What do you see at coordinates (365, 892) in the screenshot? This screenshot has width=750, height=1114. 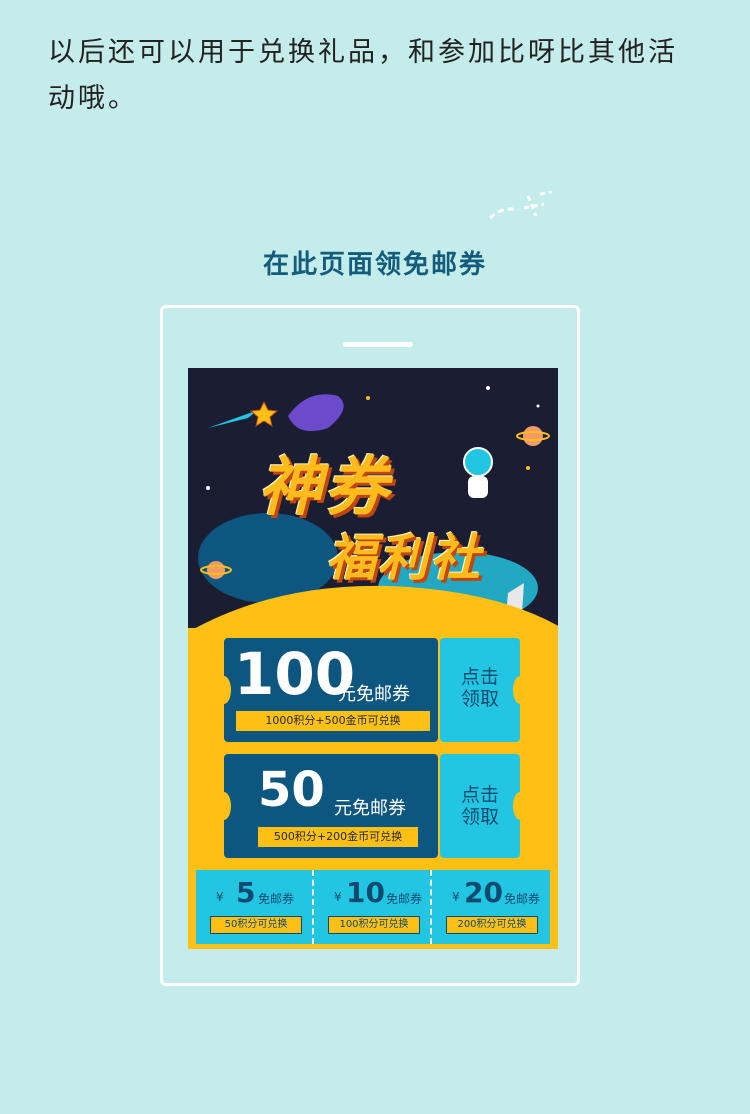 I see `mini-amount: 10` at bounding box center [365, 892].